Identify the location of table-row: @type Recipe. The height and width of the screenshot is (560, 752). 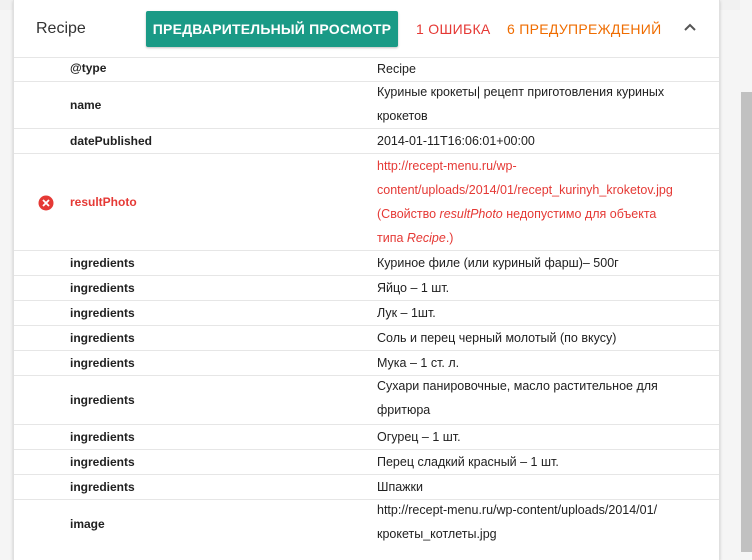
(366, 69).